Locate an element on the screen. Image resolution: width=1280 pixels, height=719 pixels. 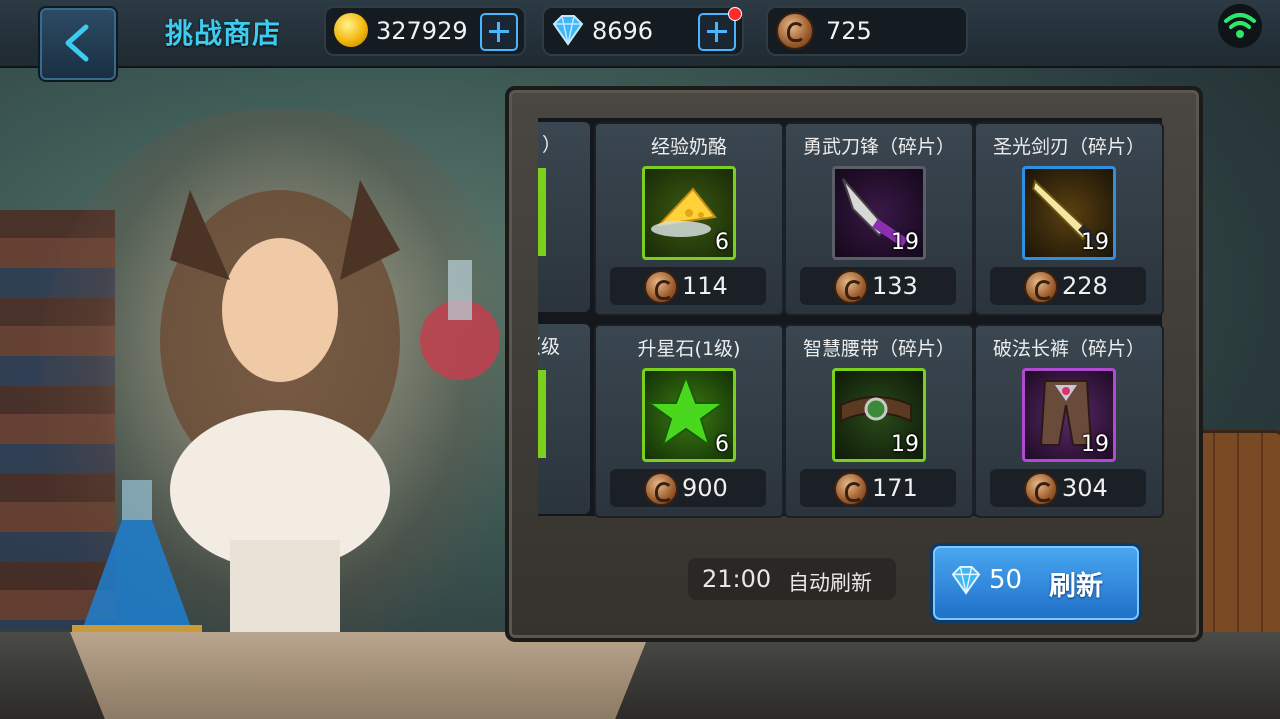
item-name: 升星石(1级) is located at coordinates (689, 349).